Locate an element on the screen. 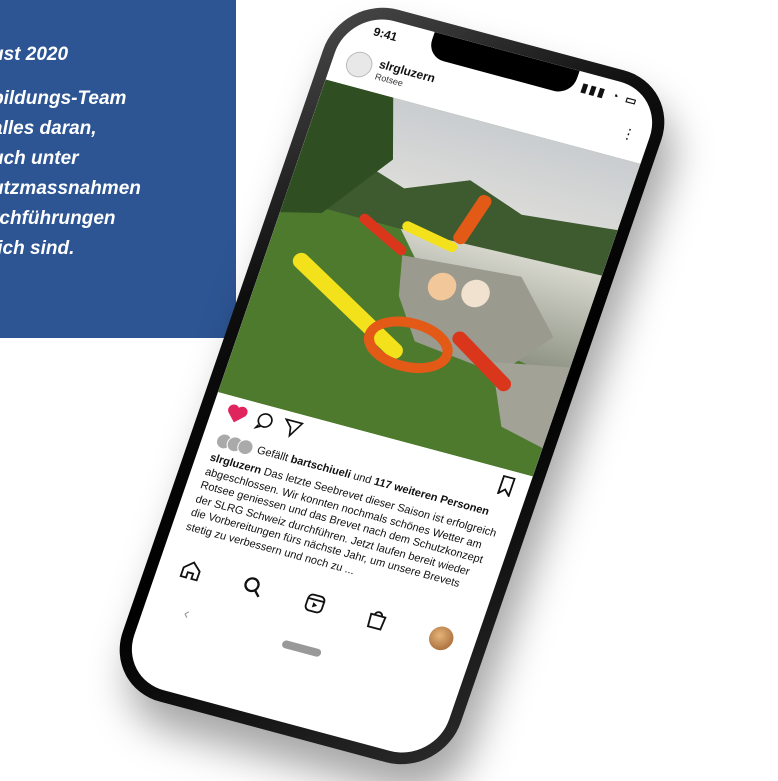  quote-line: utzmassnahmen is located at coordinates (70, 188).